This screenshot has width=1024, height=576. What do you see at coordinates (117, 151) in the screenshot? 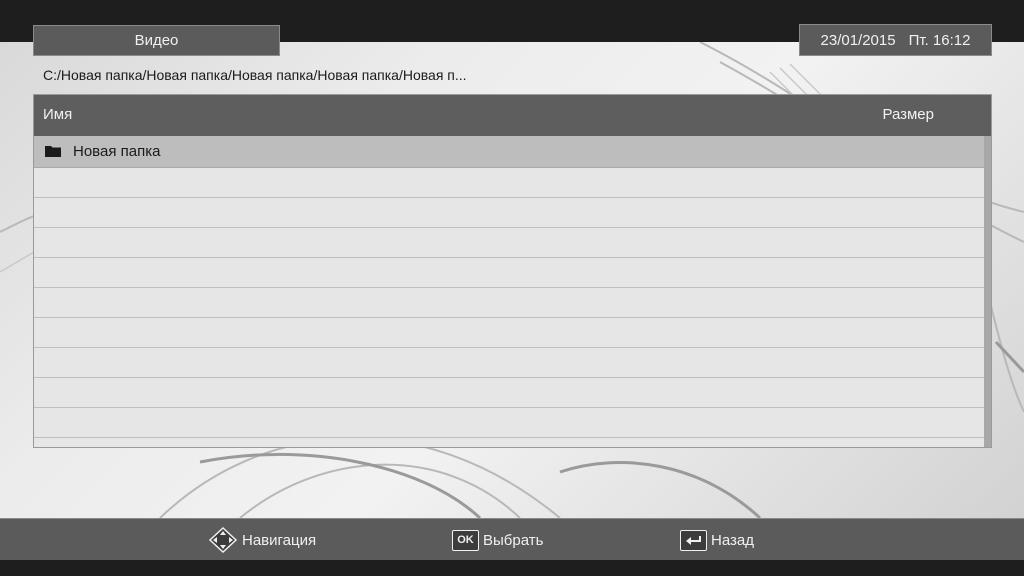
I see `list-item-label: Новая папка` at bounding box center [117, 151].